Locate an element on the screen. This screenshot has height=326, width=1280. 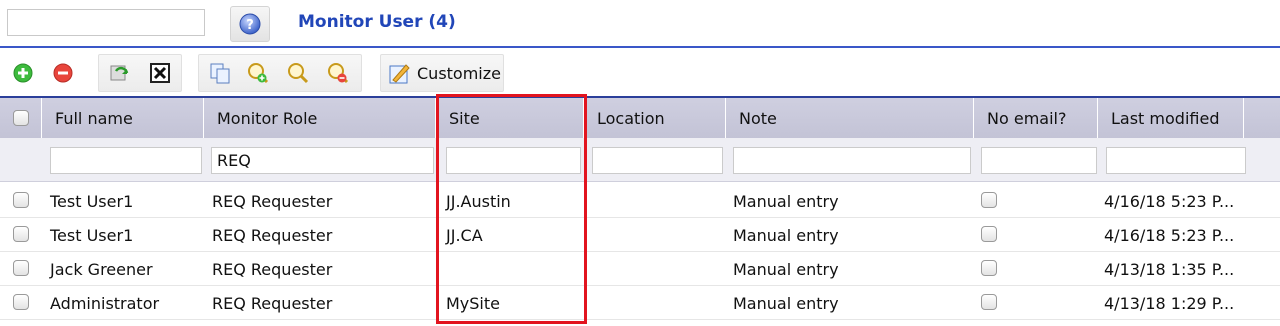
refresh-button is located at coordinates (120, 73).